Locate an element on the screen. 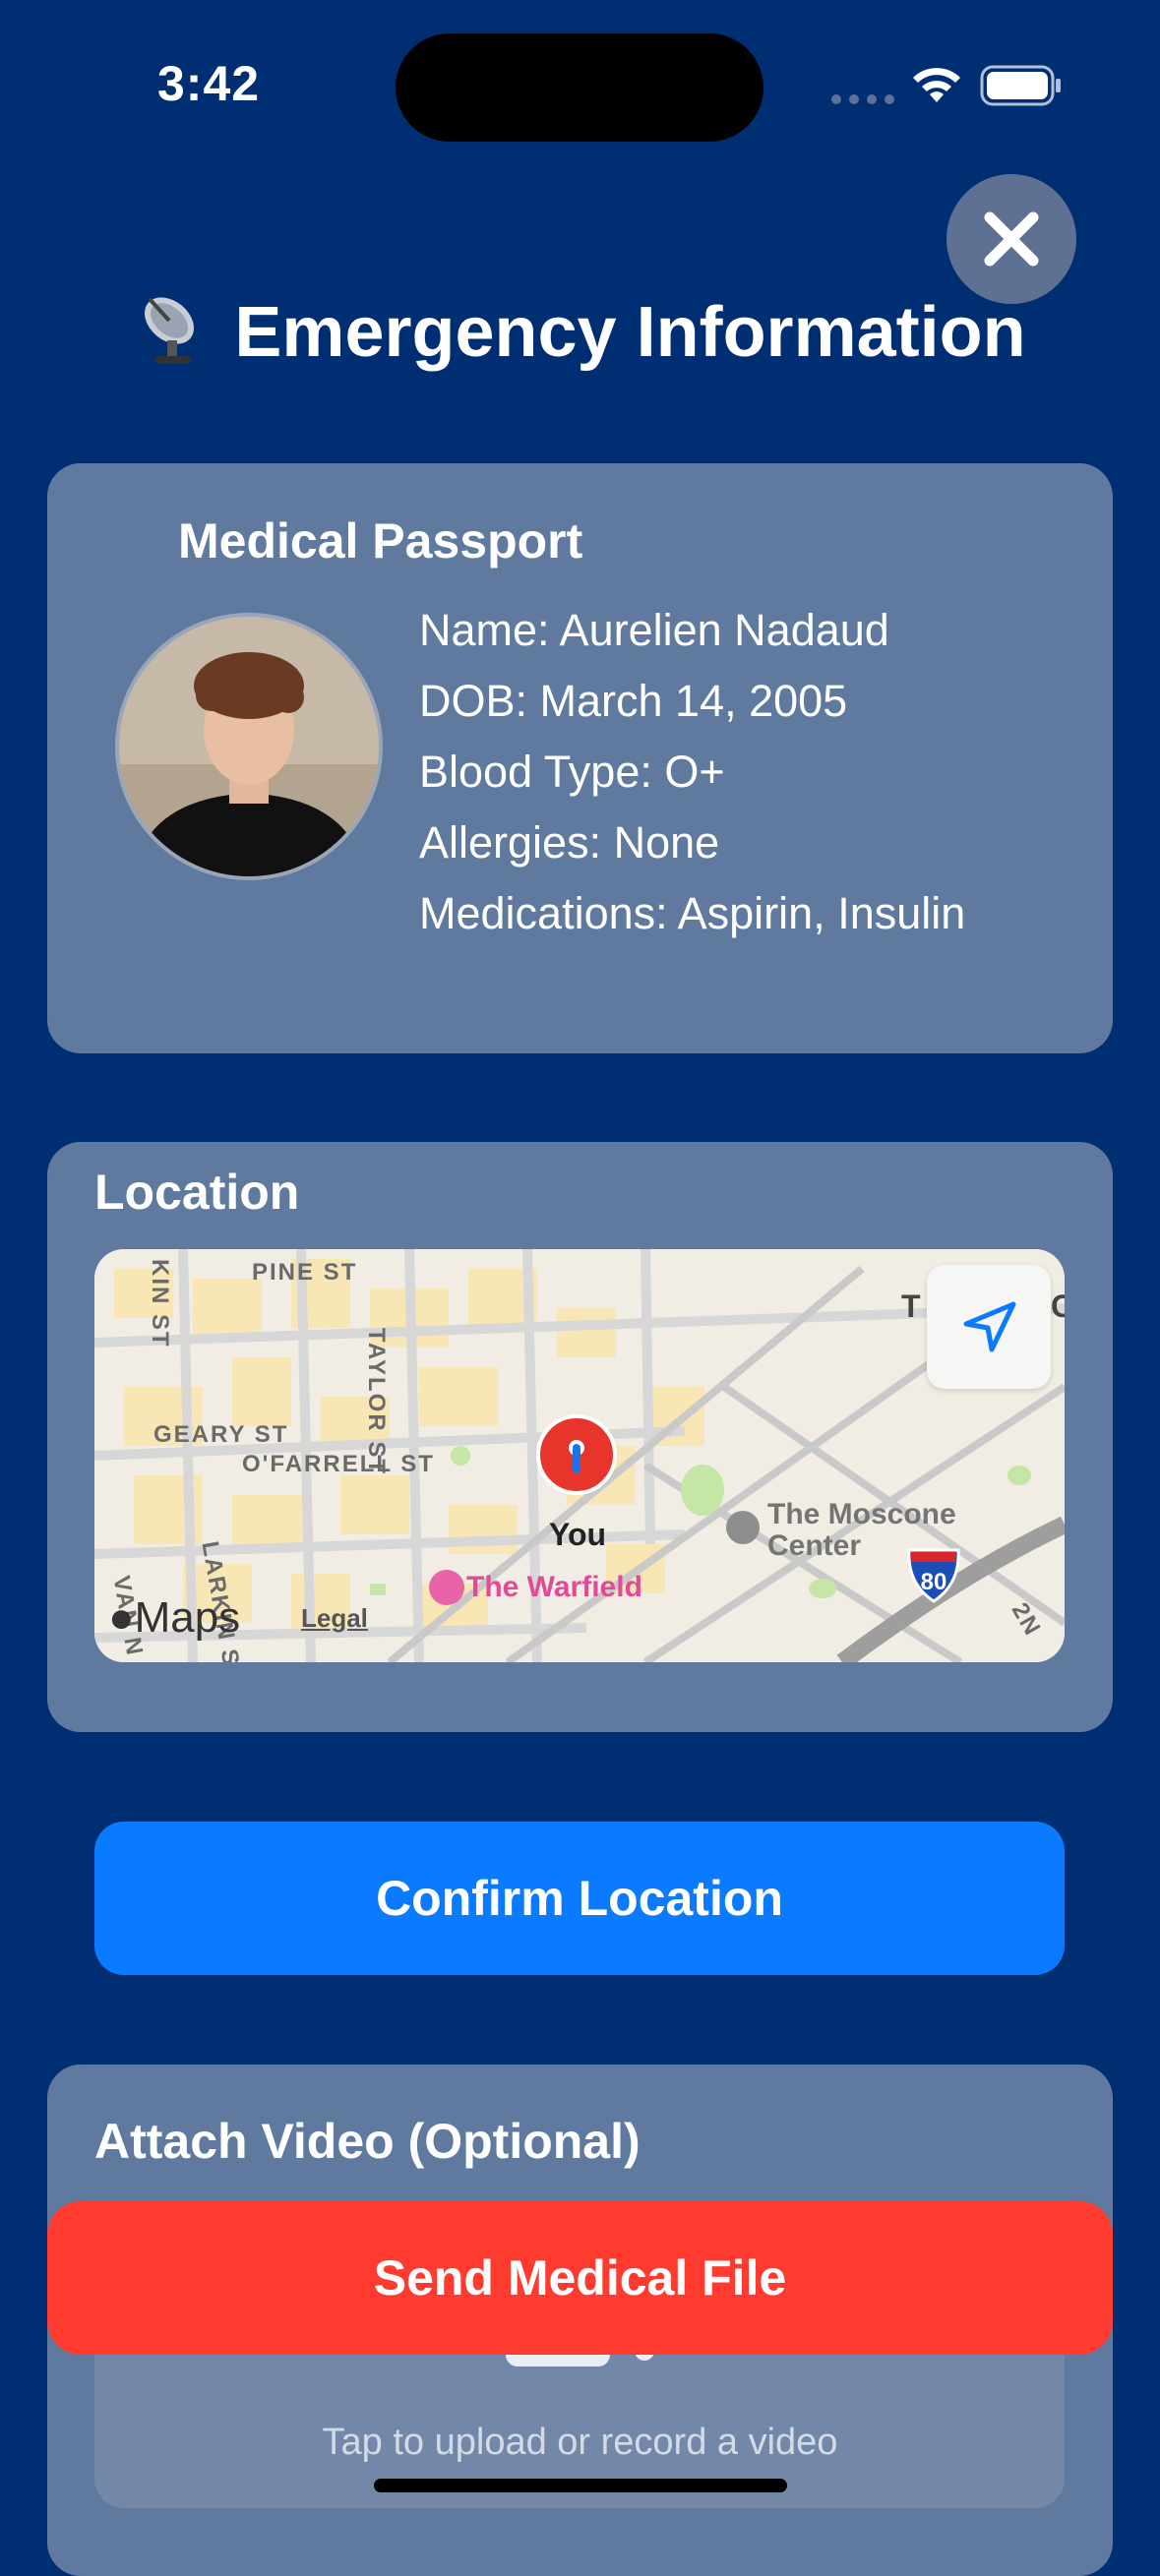 The image size is (1160, 2576). info-name: Name: Aurelien Nadaud is located at coordinates (654, 630).